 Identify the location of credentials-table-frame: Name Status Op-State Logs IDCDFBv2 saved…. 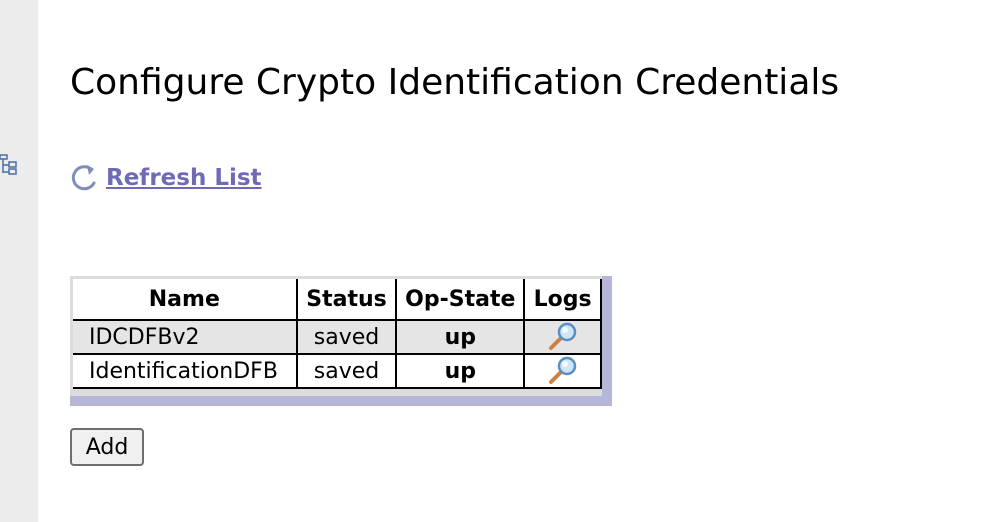
(341, 341).